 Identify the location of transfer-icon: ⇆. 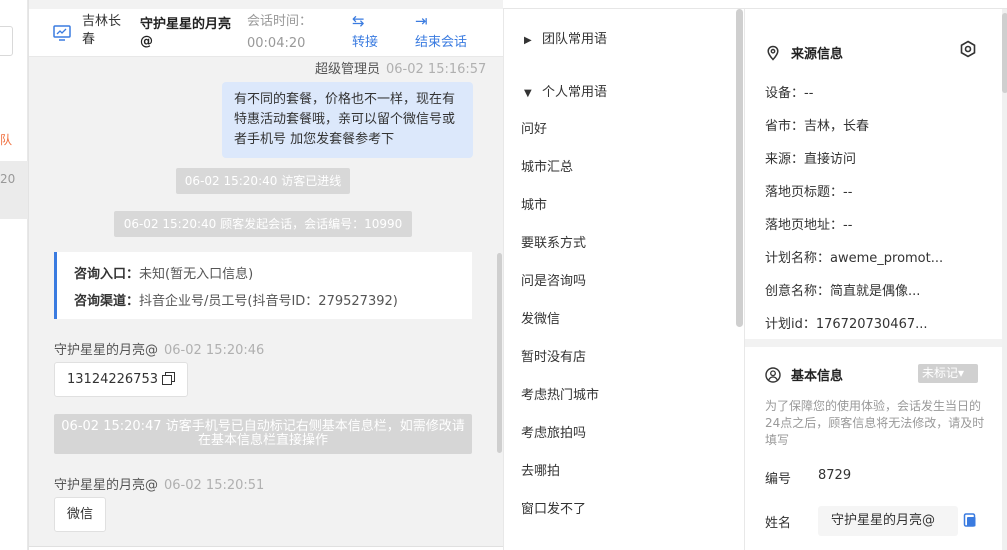
(358, 21).